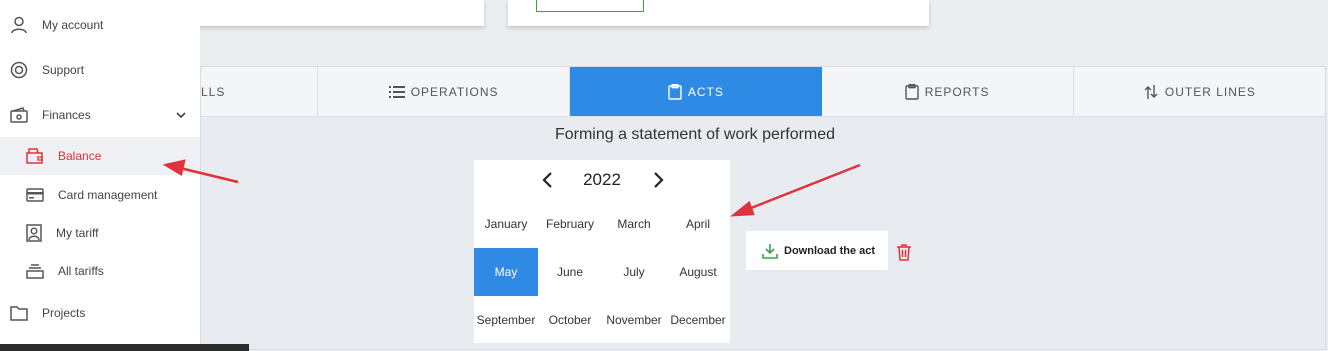 The width and height of the screenshot is (1328, 351). What do you see at coordinates (570, 224) in the screenshot?
I see `month-february: February` at bounding box center [570, 224].